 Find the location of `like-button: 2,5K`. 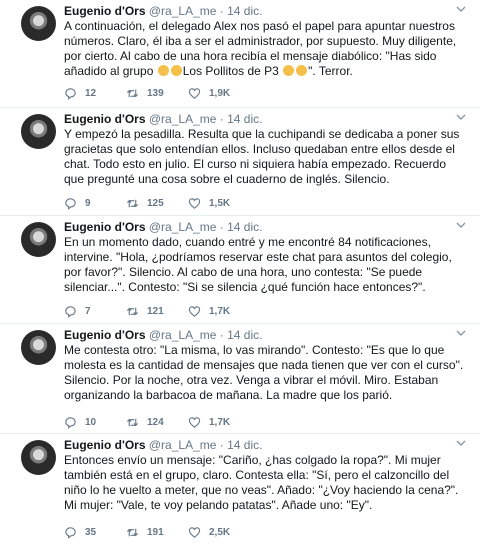

like-button: 2,5K is located at coordinates (219, 532).